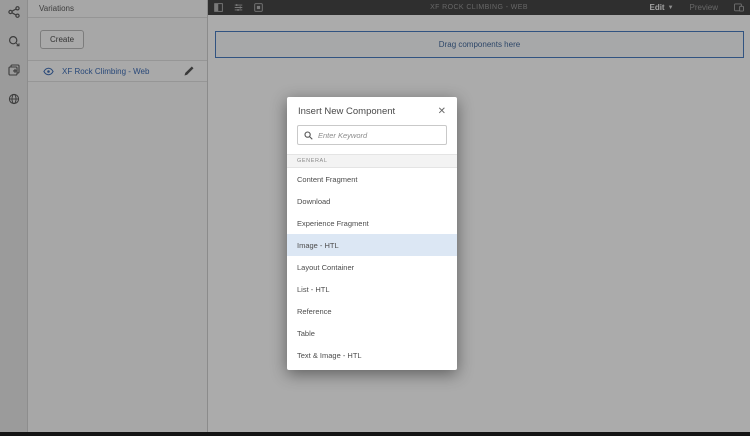  I want to click on component-item-image-htl: Image - HTL, so click(372, 245).